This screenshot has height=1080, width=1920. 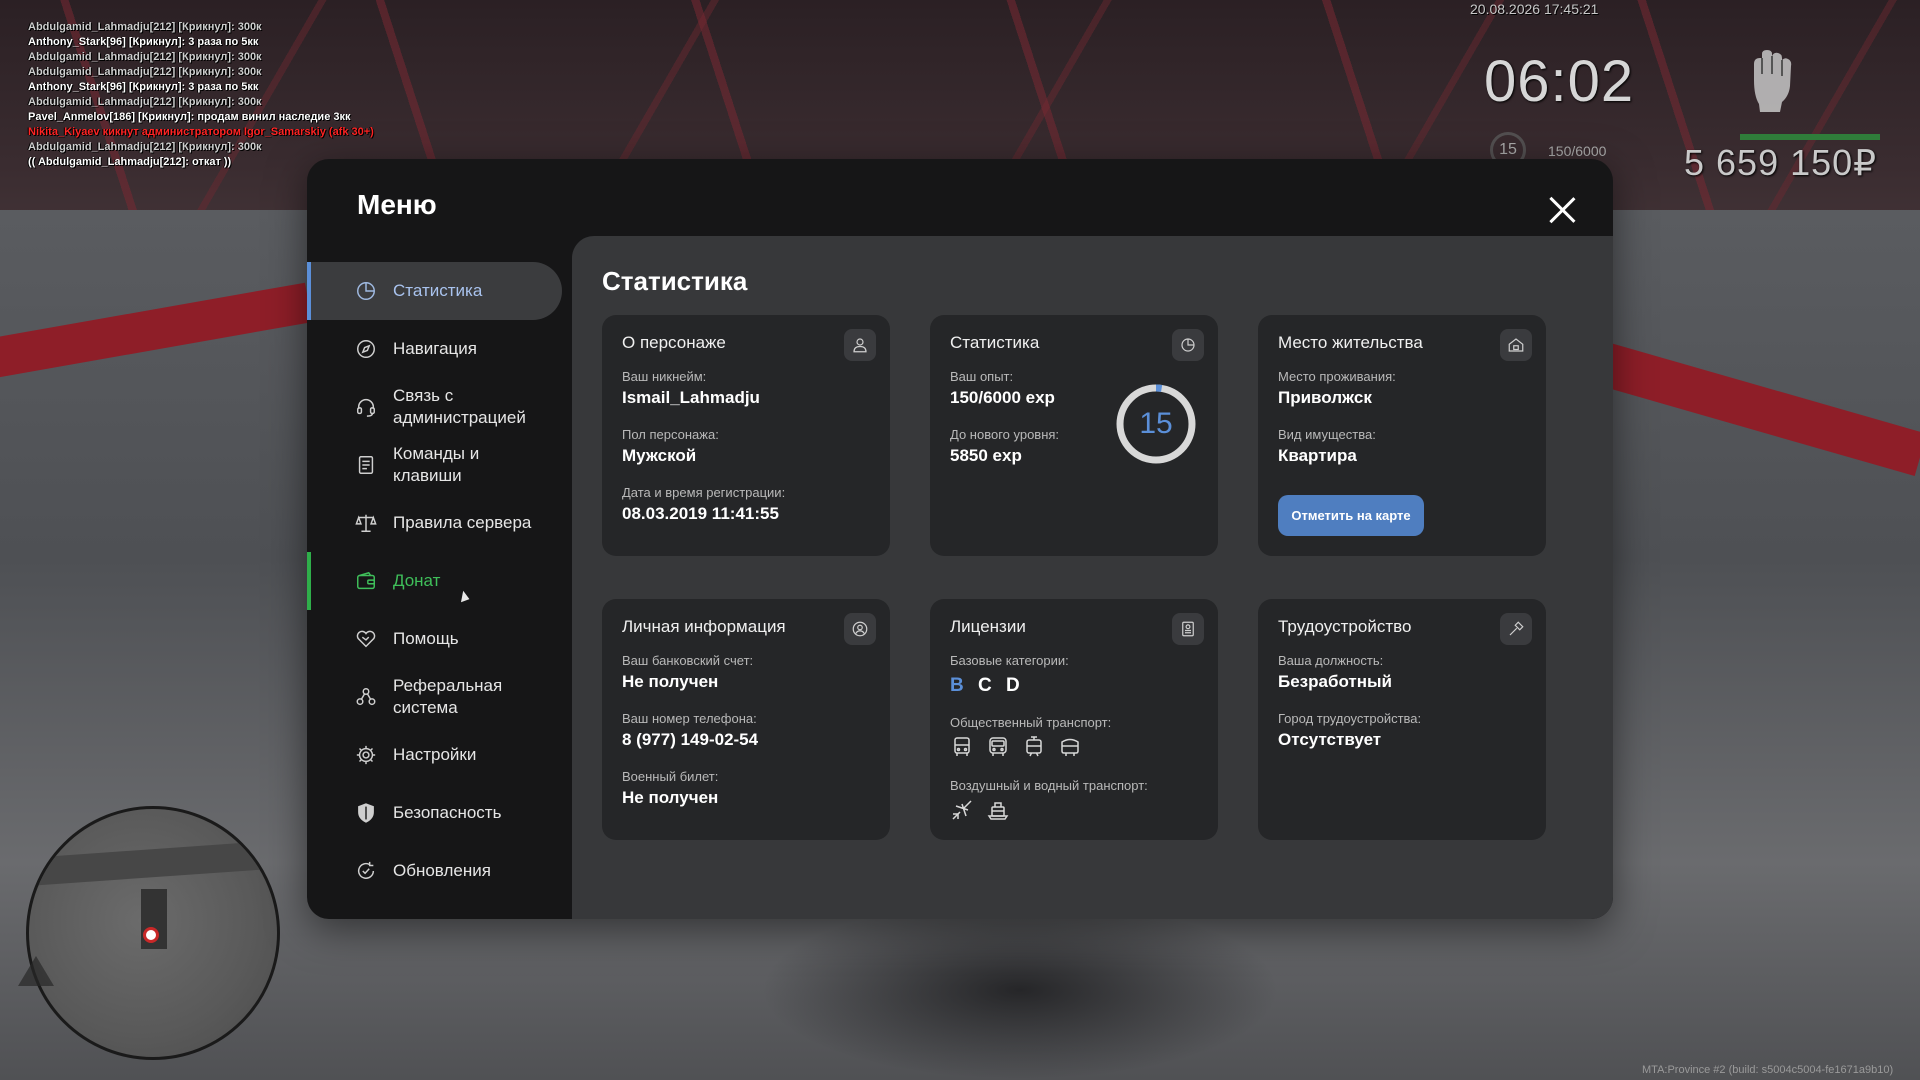 What do you see at coordinates (1330, 739) in the screenshot?
I see `job-city-value: Отсутствует` at bounding box center [1330, 739].